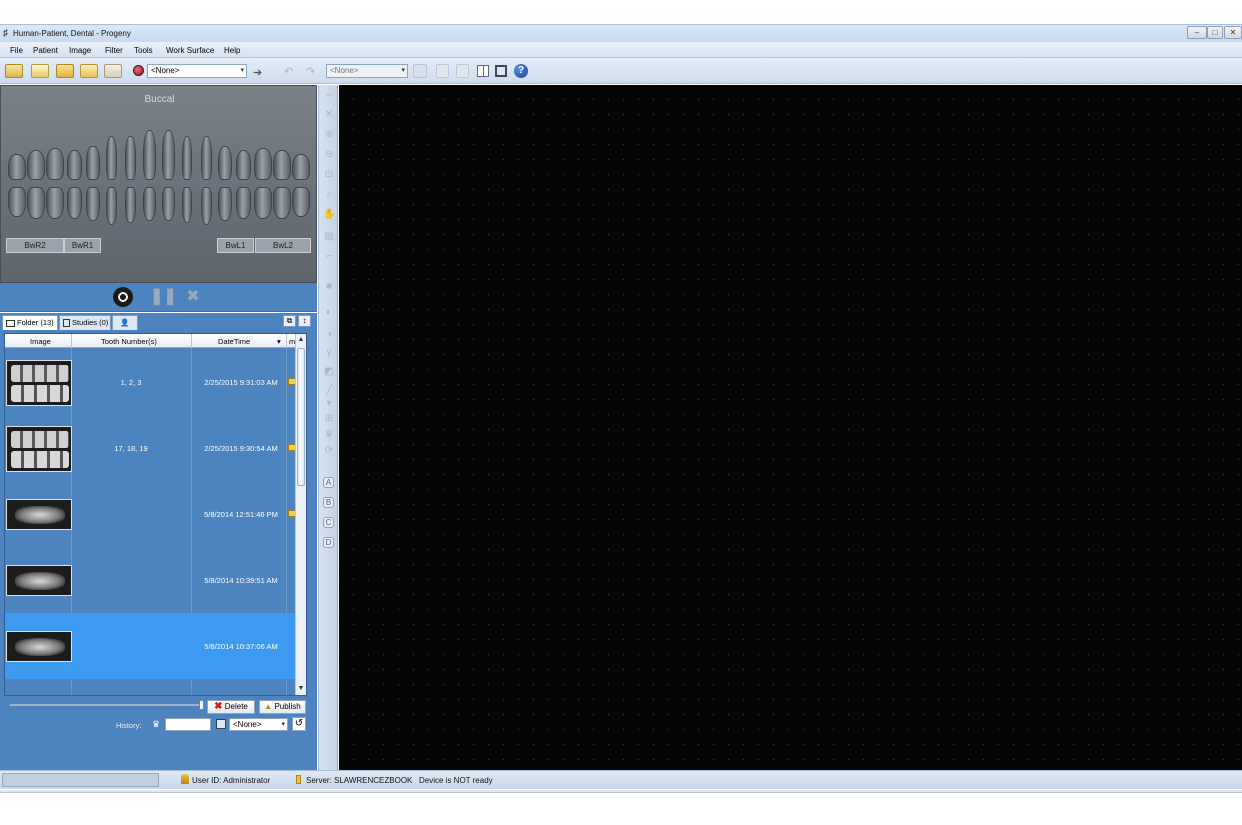  What do you see at coordinates (188, 724) in the screenshot?
I see `history-input` at bounding box center [188, 724].